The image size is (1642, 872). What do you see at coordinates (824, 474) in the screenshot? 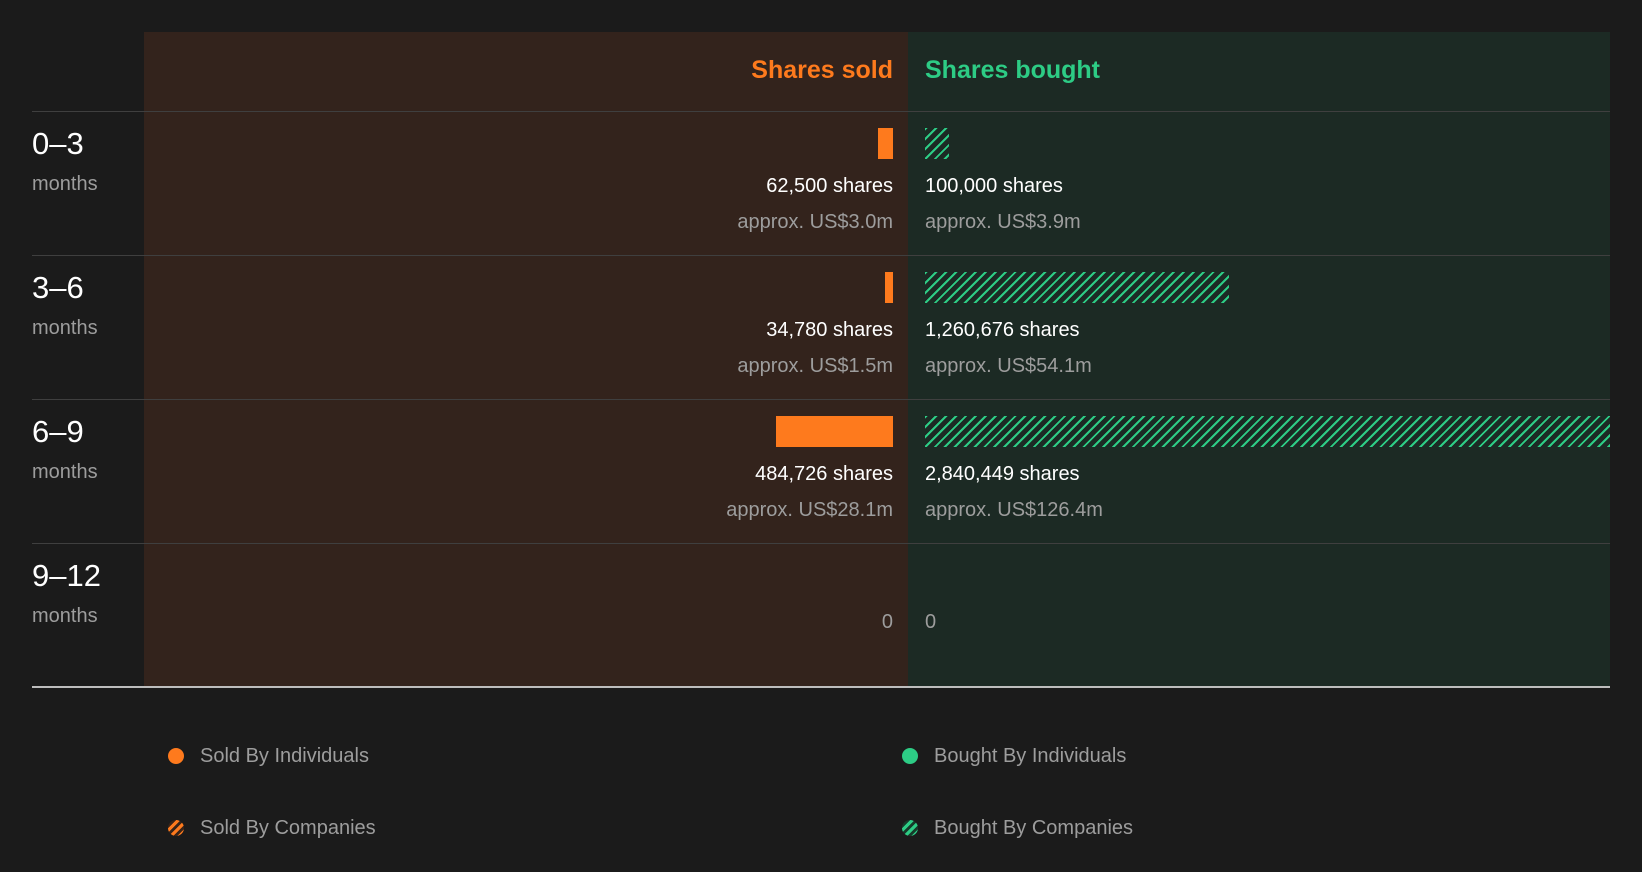
I see `sold-shares-value: 484,726 shares` at bounding box center [824, 474].